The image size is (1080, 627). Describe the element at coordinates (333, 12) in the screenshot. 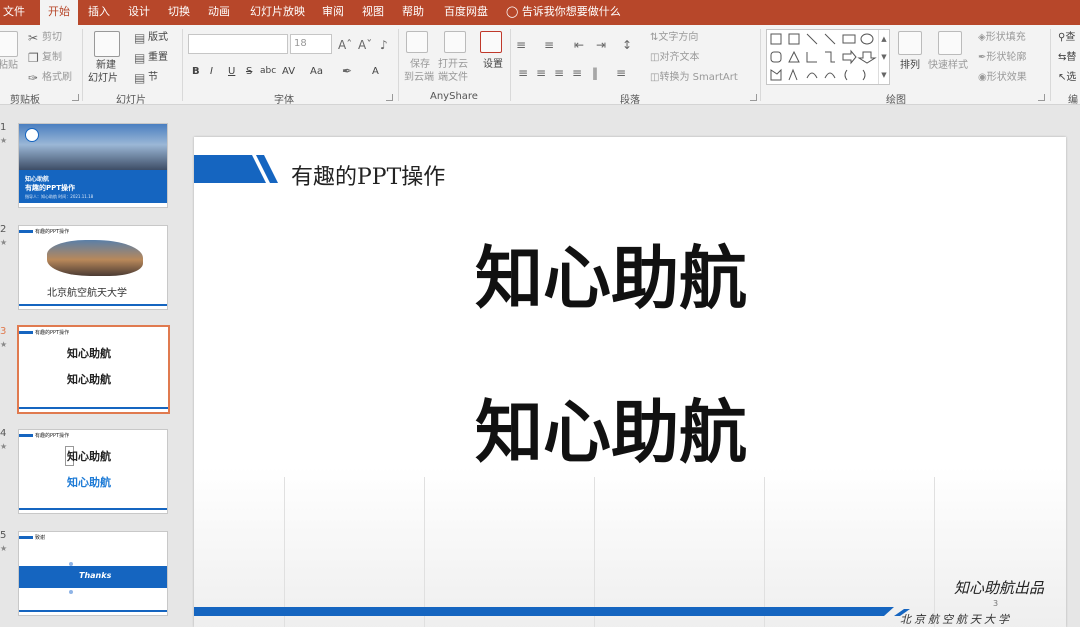

I see `tab-review: 审阅` at that location.